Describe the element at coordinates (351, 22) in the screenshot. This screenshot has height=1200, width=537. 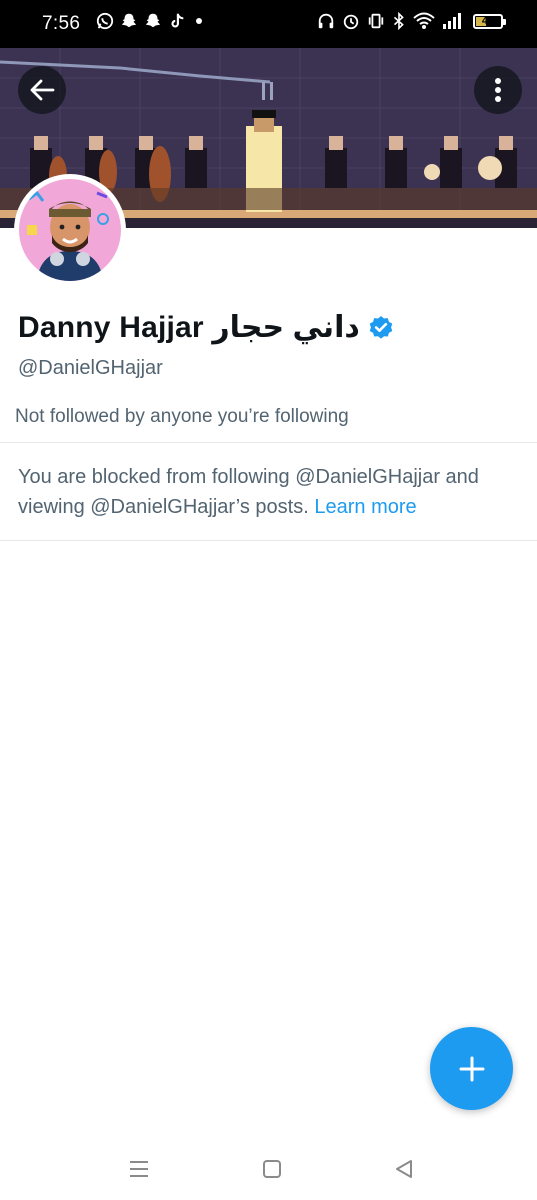
I see `alarm-icon` at that location.